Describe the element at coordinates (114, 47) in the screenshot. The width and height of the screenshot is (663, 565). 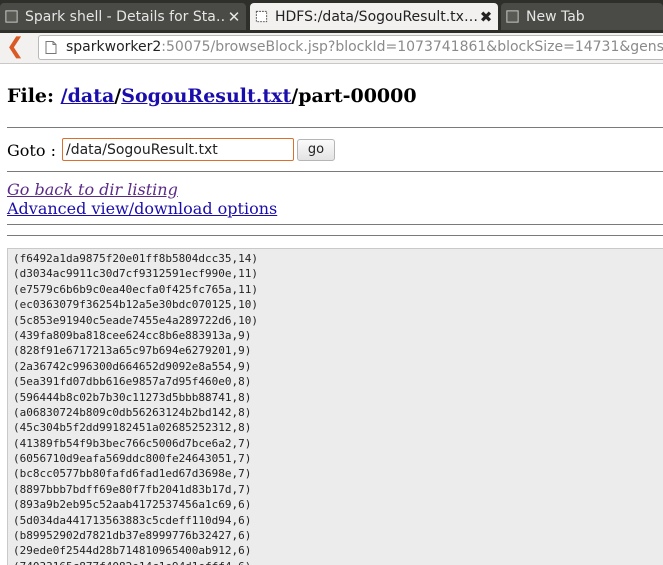
I see `url-host: sparkworker2` at that location.